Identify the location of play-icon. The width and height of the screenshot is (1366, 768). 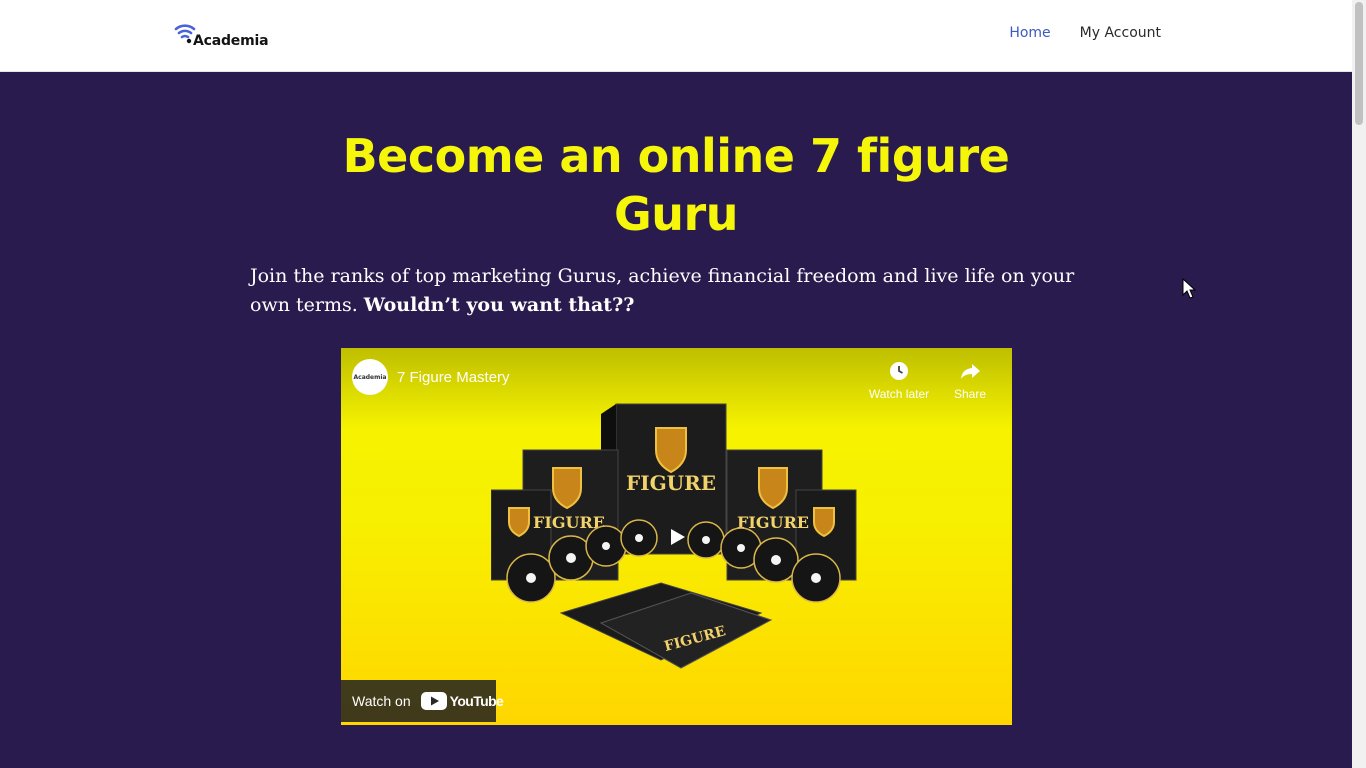
(677, 537).